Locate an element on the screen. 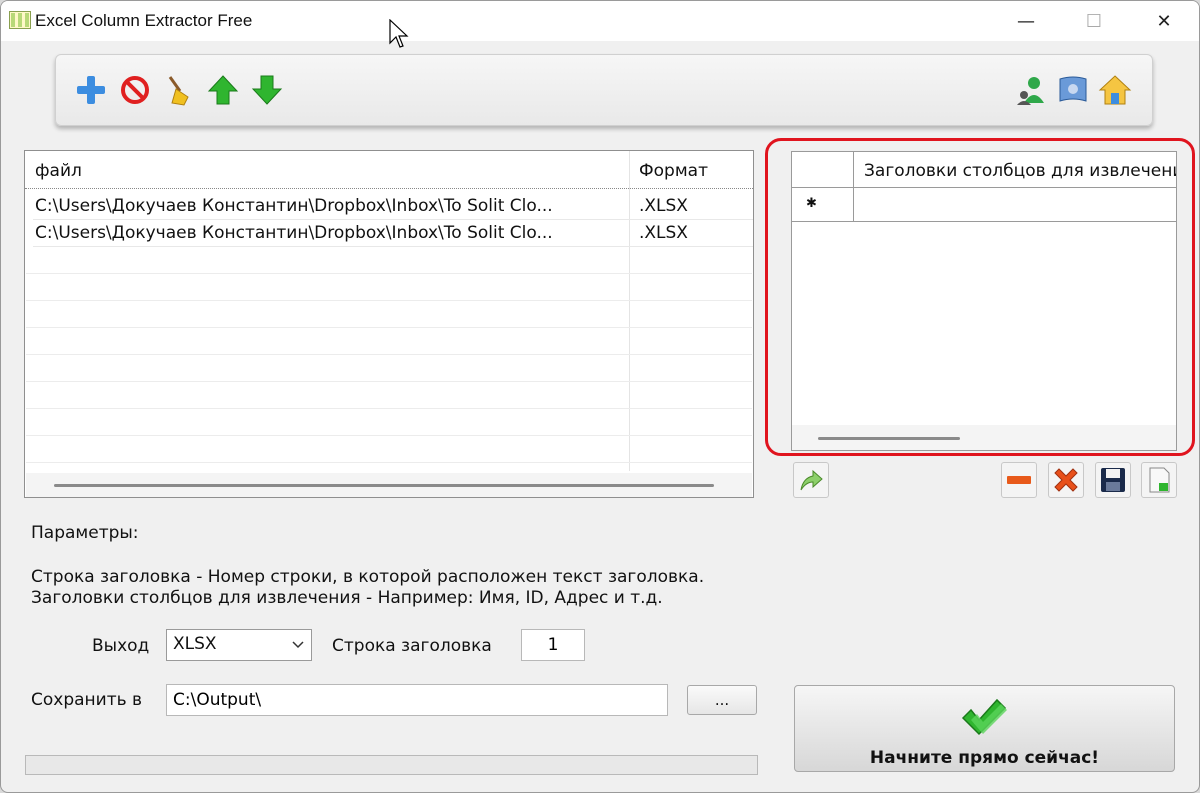 Image resolution: width=1200 pixels, height=793 pixels. export-button is located at coordinates (1159, 480).